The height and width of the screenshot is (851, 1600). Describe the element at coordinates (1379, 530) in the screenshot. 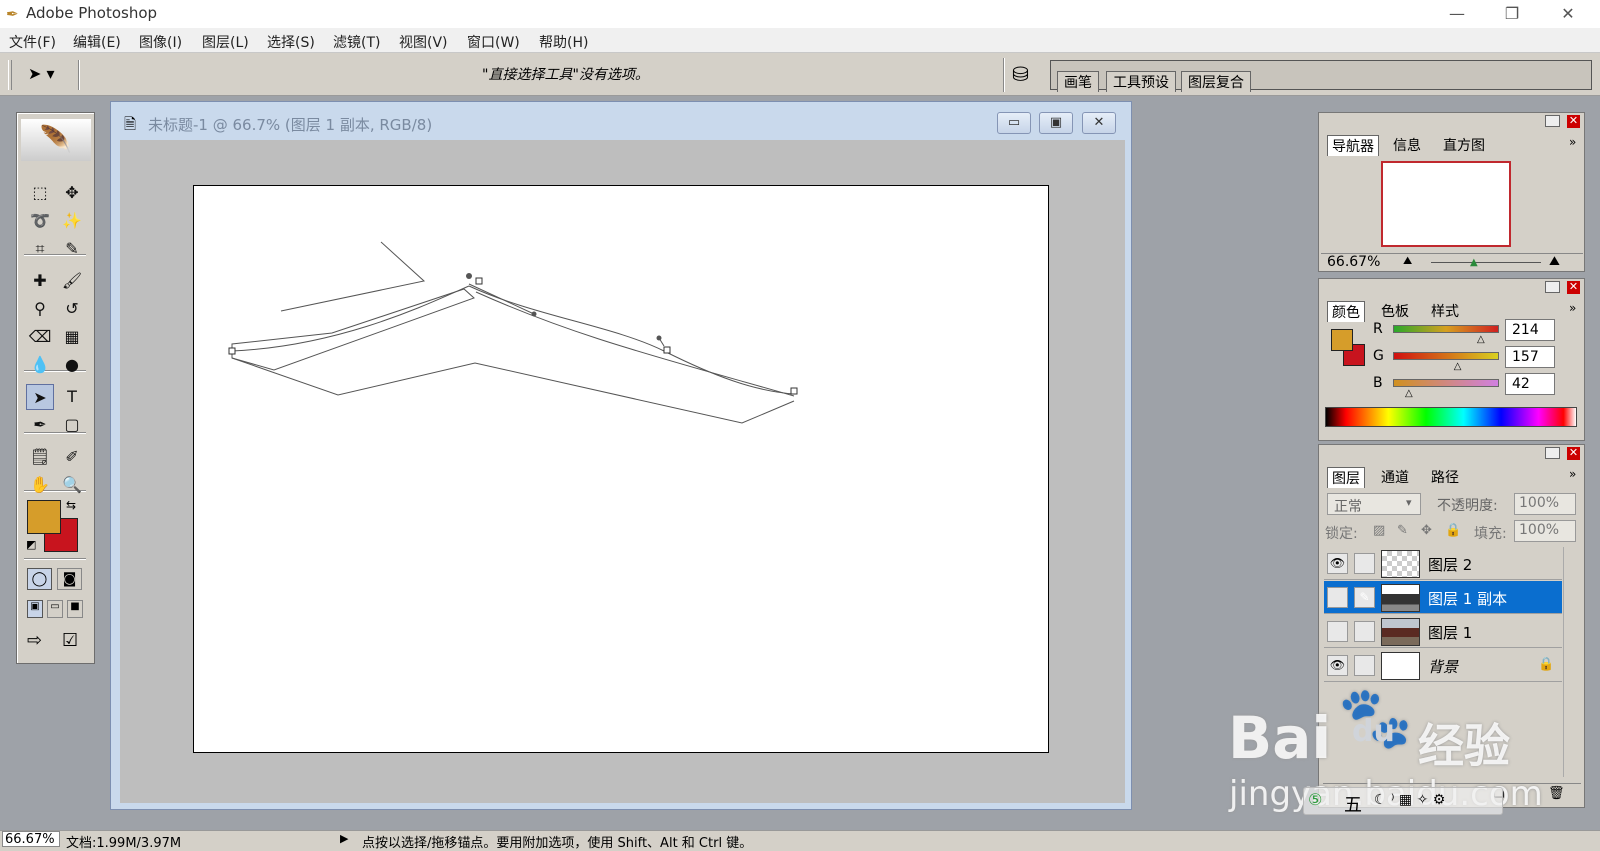

I see `lock-transparent-icon: ▨` at that location.